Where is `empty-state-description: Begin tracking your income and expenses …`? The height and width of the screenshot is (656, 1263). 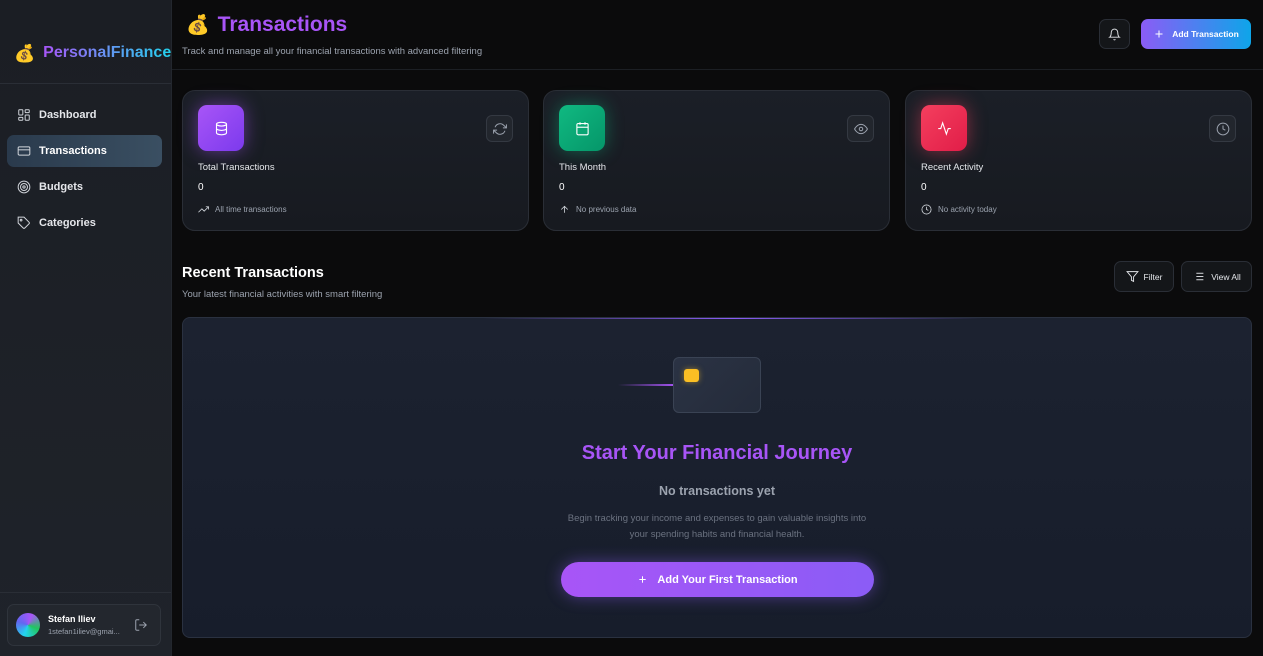 empty-state-description: Begin tracking your income and expenses … is located at coordinates (717, 526).